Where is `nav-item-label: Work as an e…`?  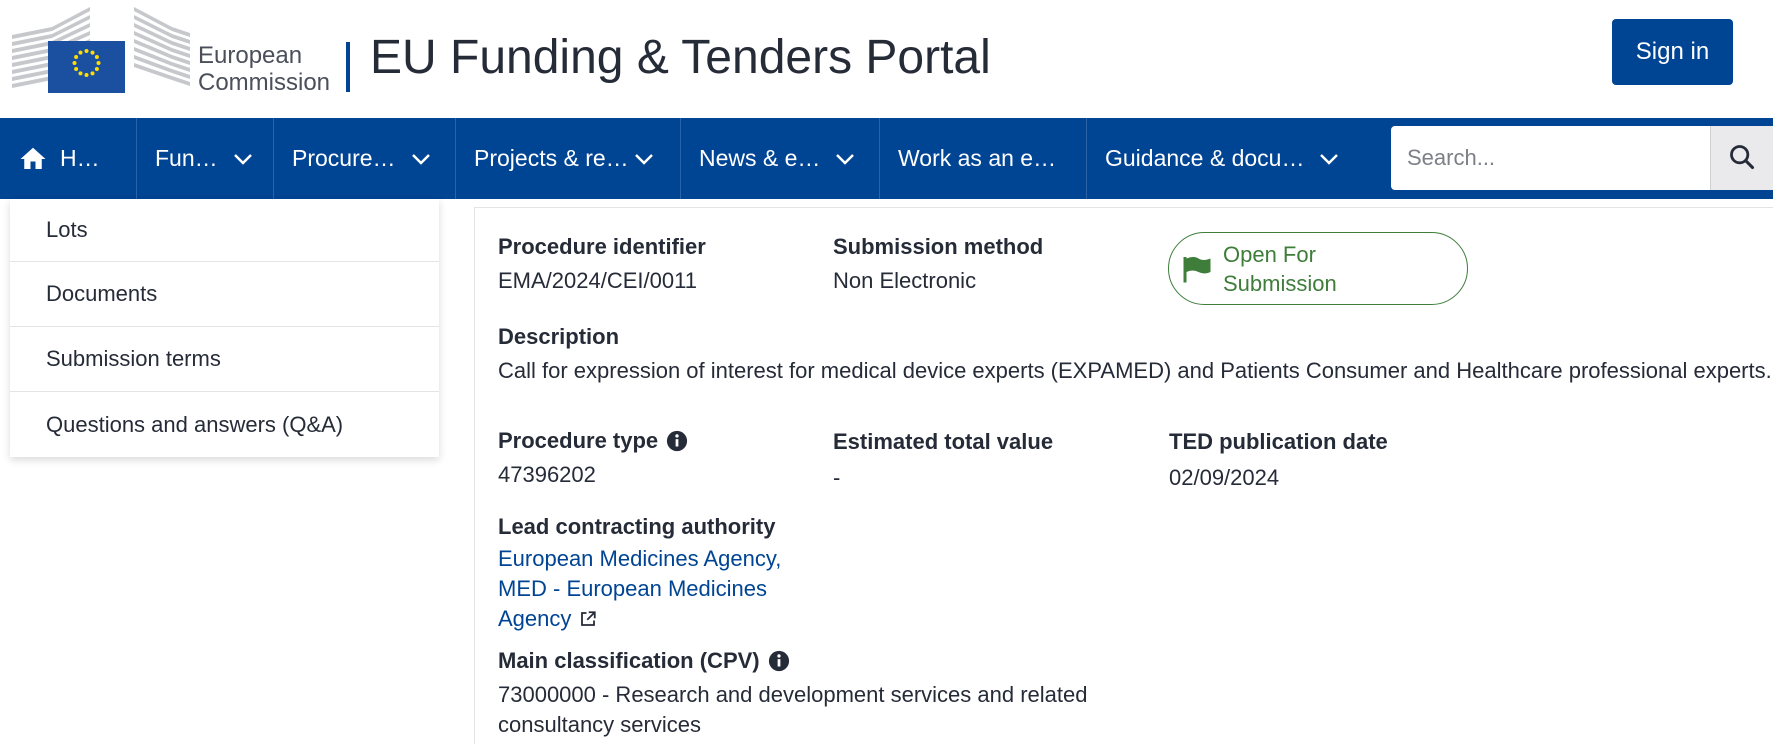
nav-item-label: Work as an e… is located at coordinates (977, 158).